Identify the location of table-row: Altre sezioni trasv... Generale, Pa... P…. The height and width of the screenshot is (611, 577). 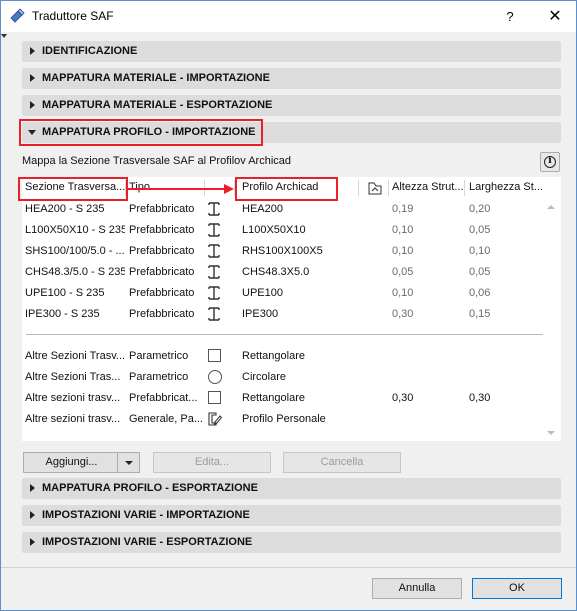
(282, 419).